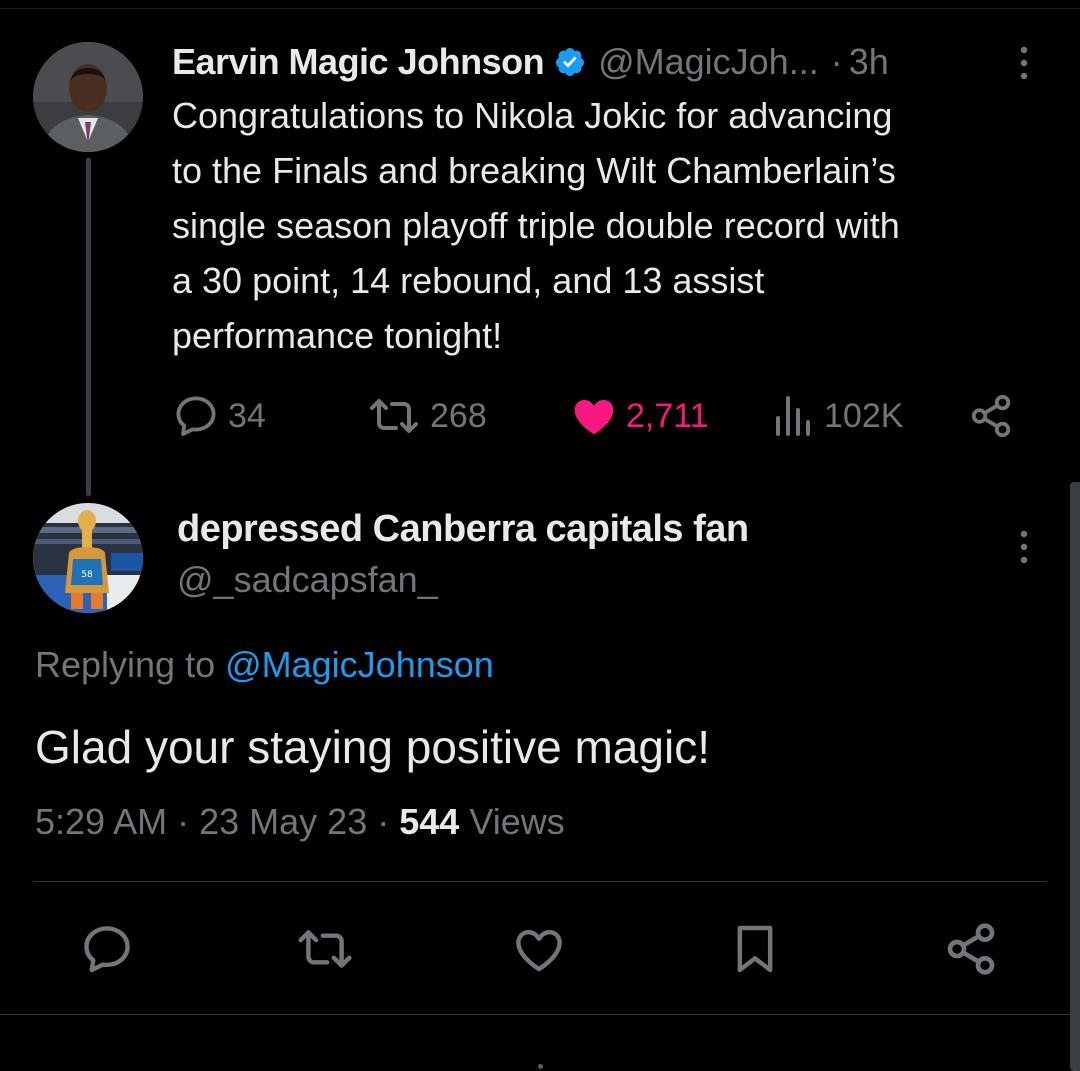 This screenshot has width=1080, height=1071. Describe the element at coordinates (337, 335) in the screenshot. I see `tweet-text-line: performance tonight!` at that location.